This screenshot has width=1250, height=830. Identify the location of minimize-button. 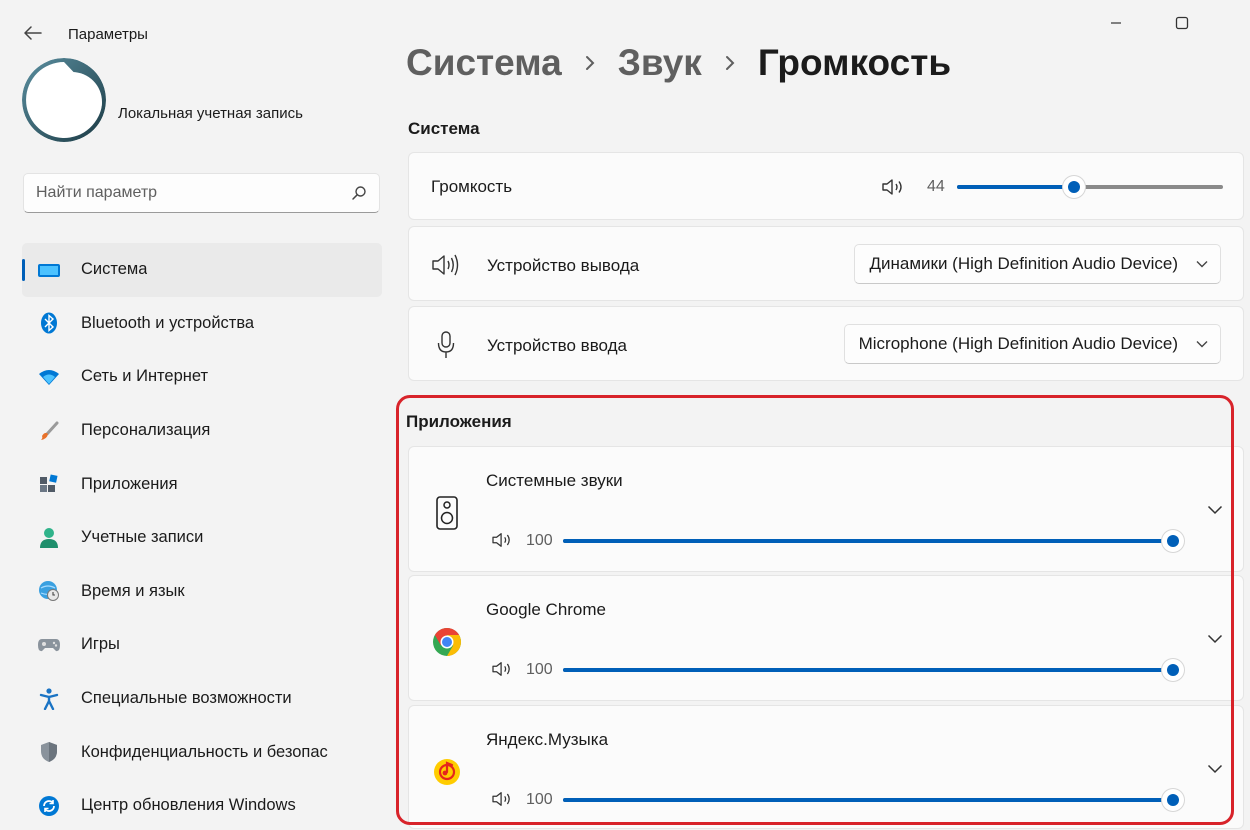
(1116, 23).